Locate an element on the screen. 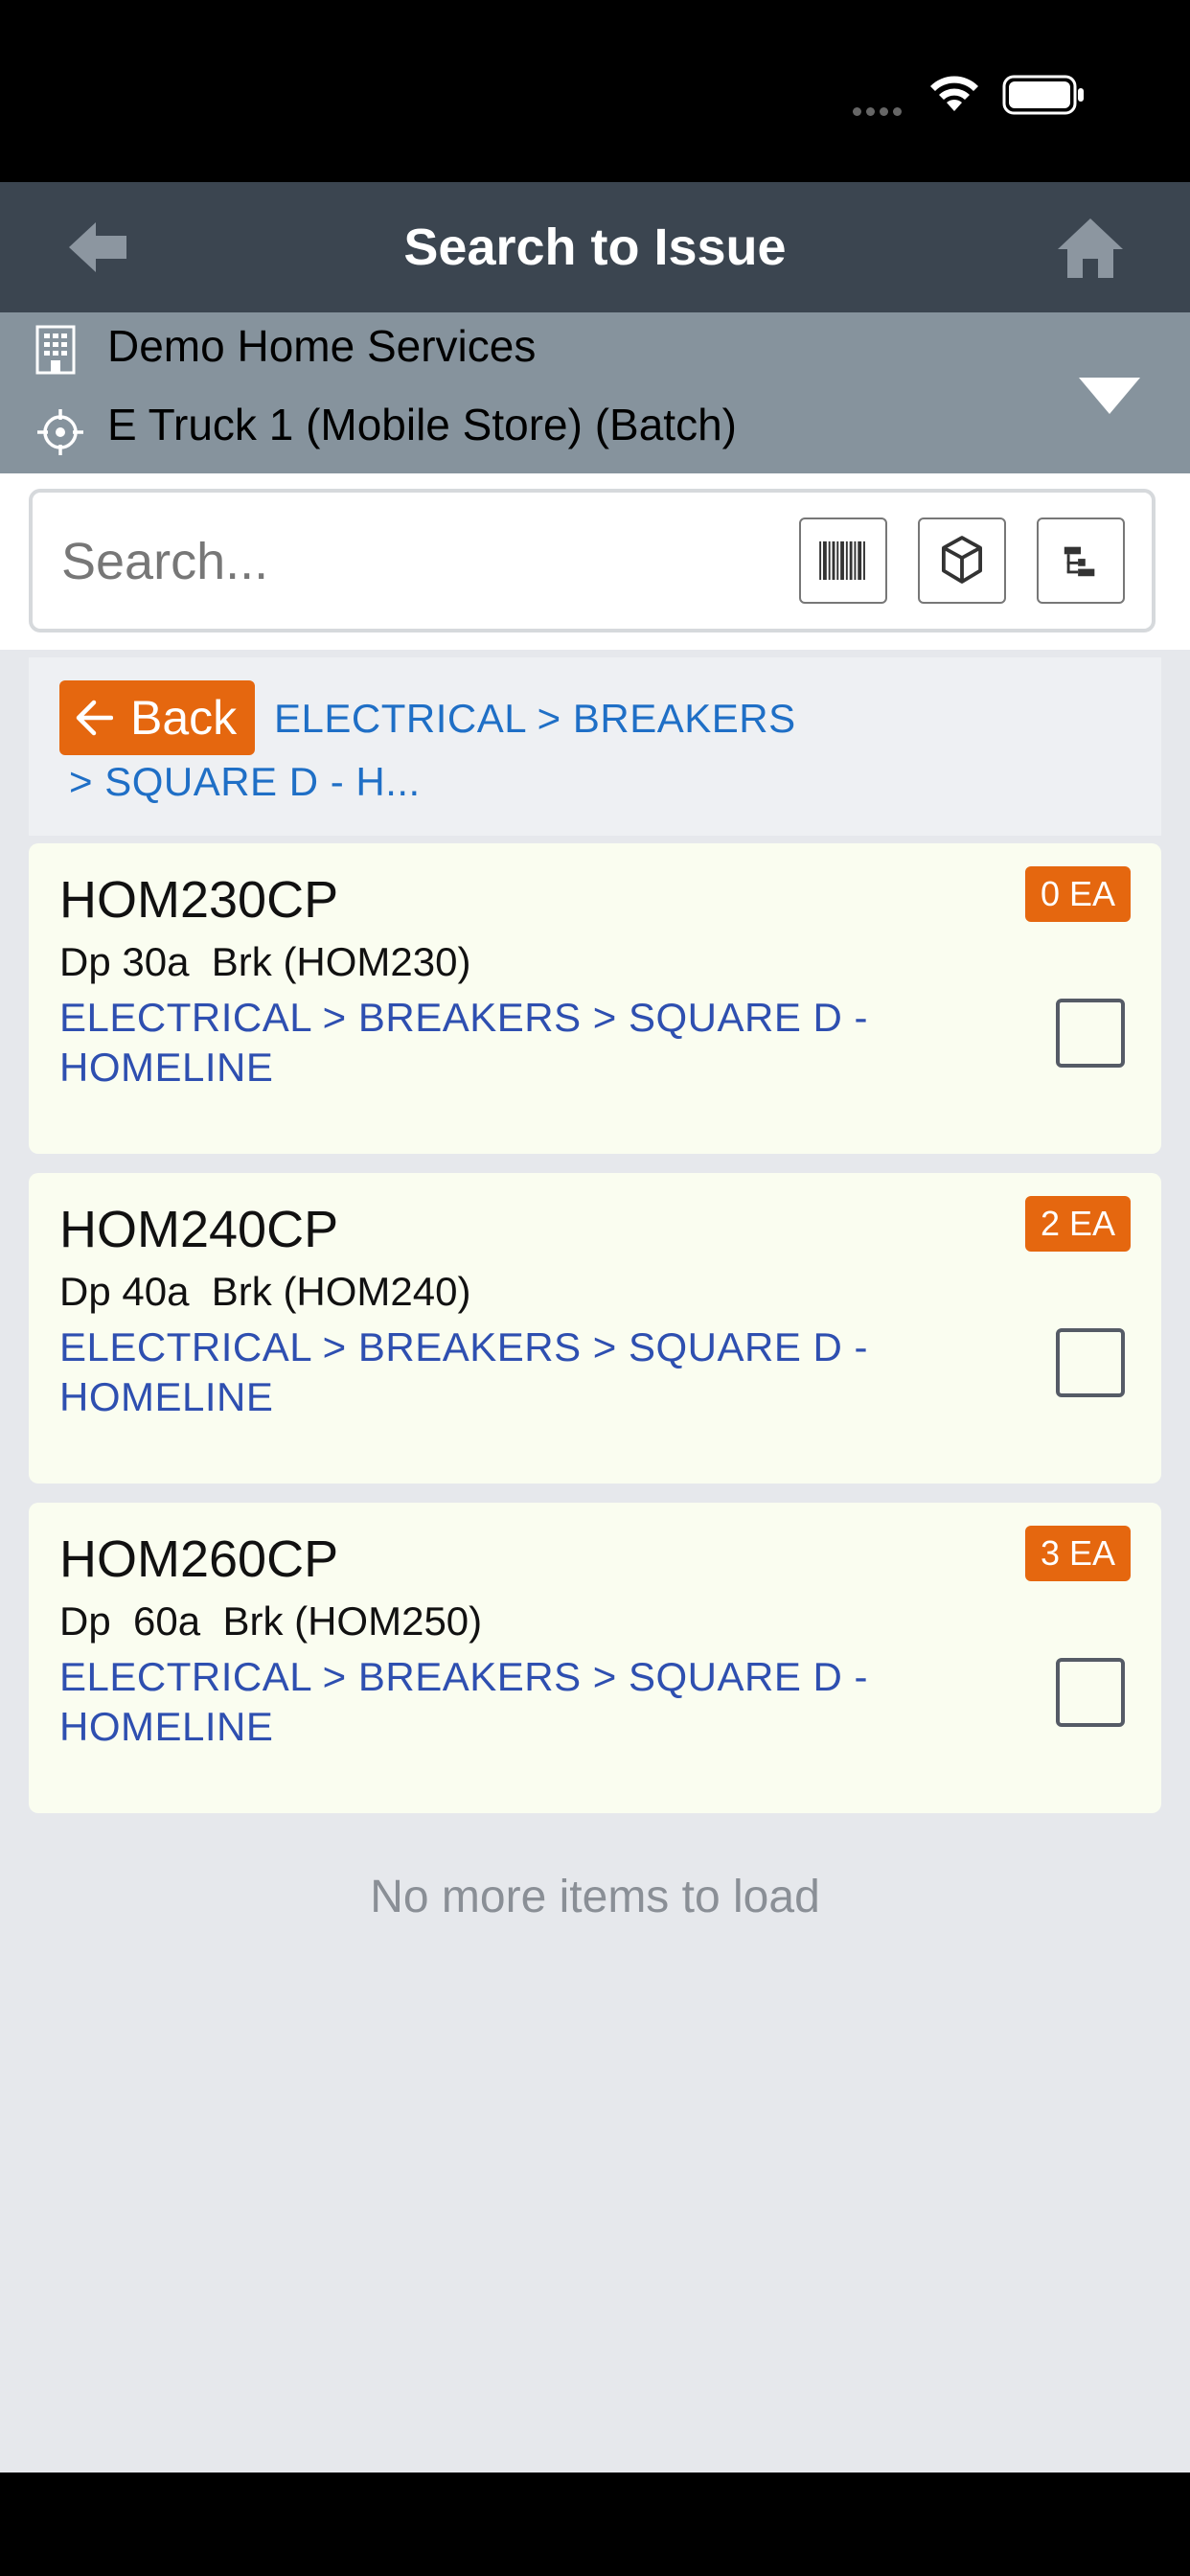  signal-dots-icon is located at coordinates (880, 112).